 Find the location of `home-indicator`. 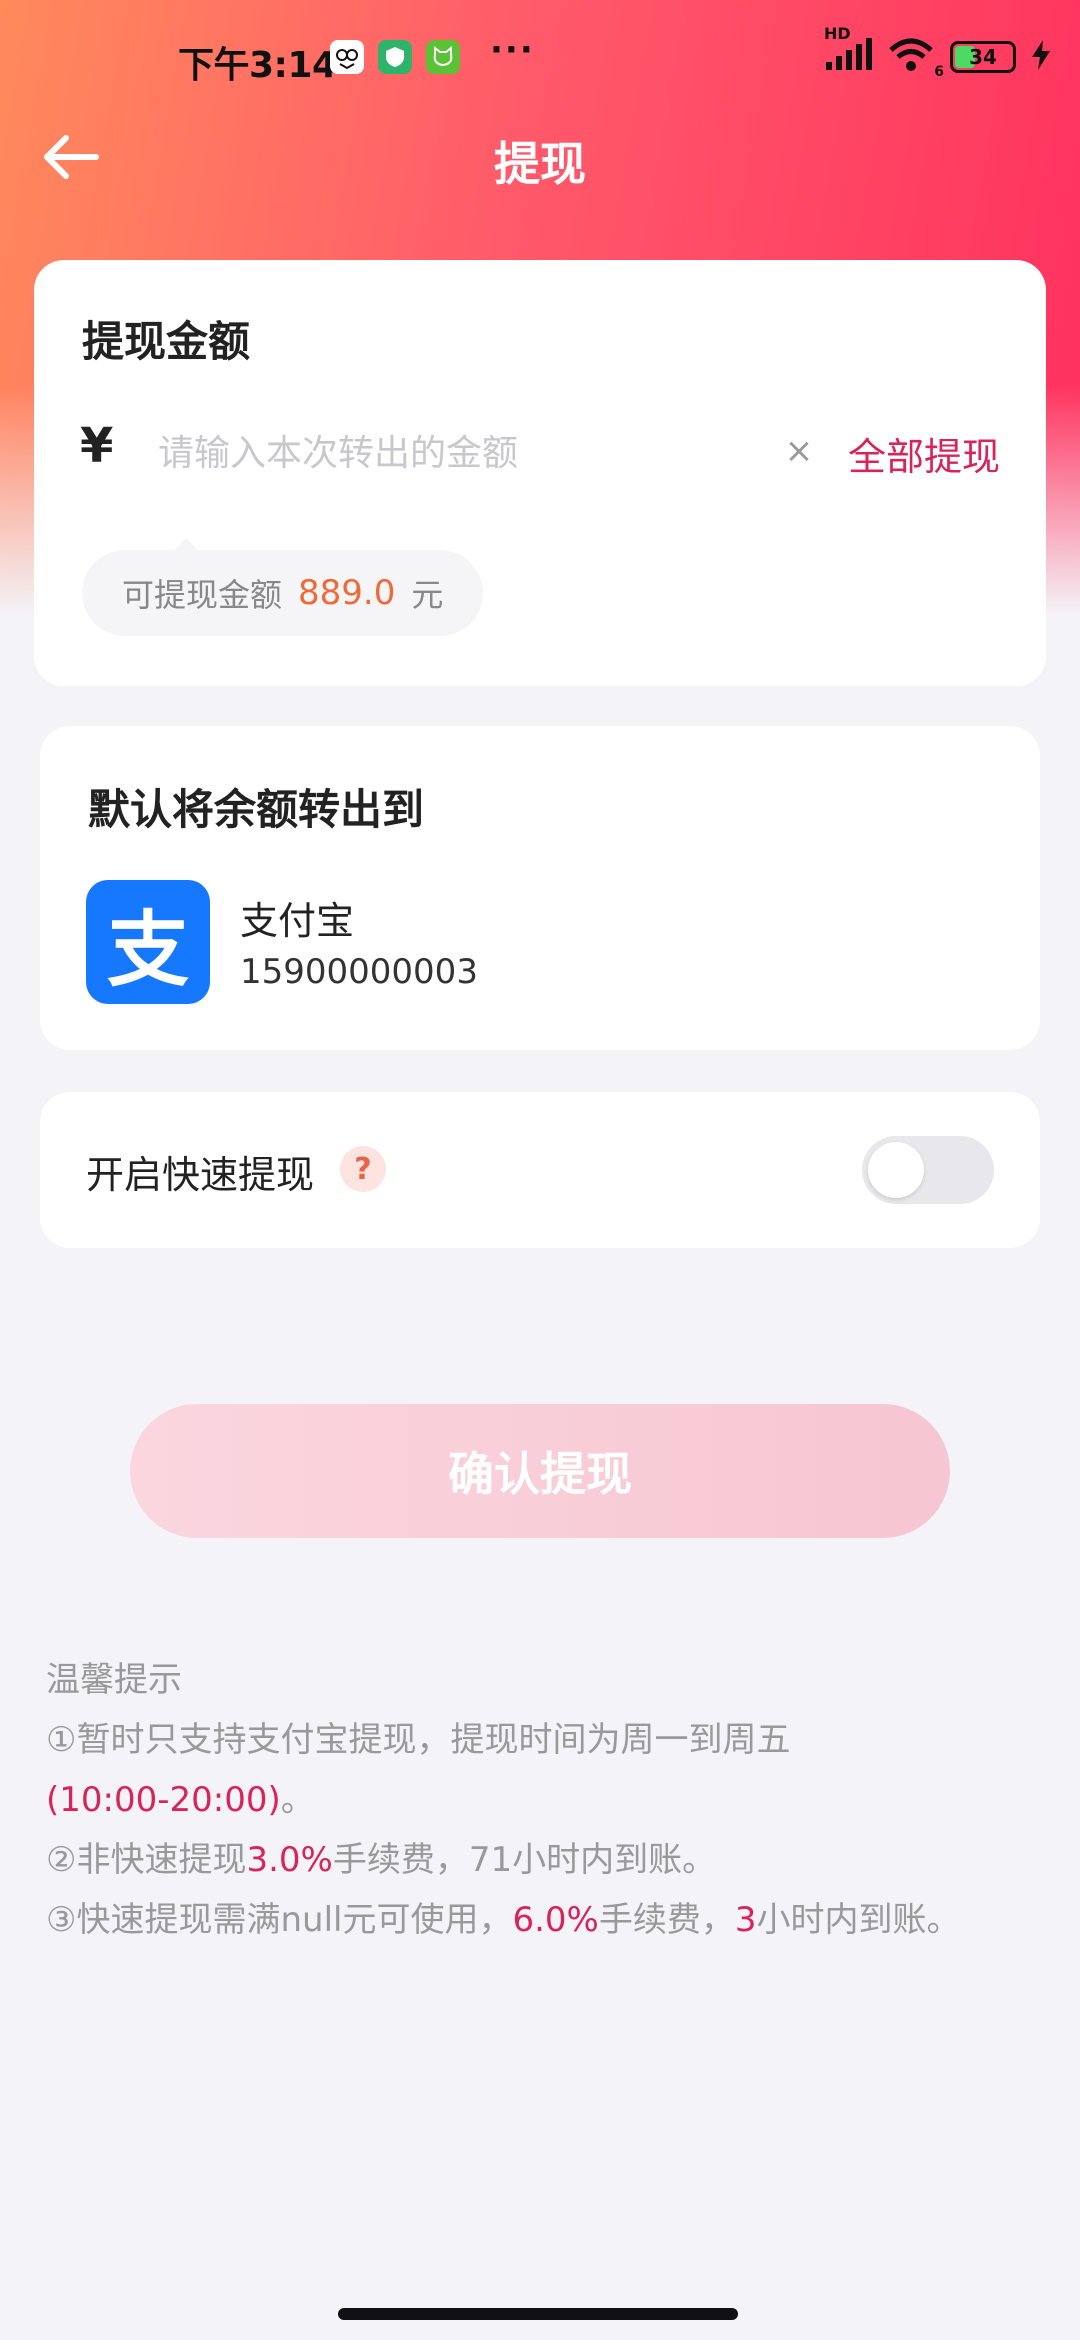

home-indicator is located at coordinates (538, 2314).